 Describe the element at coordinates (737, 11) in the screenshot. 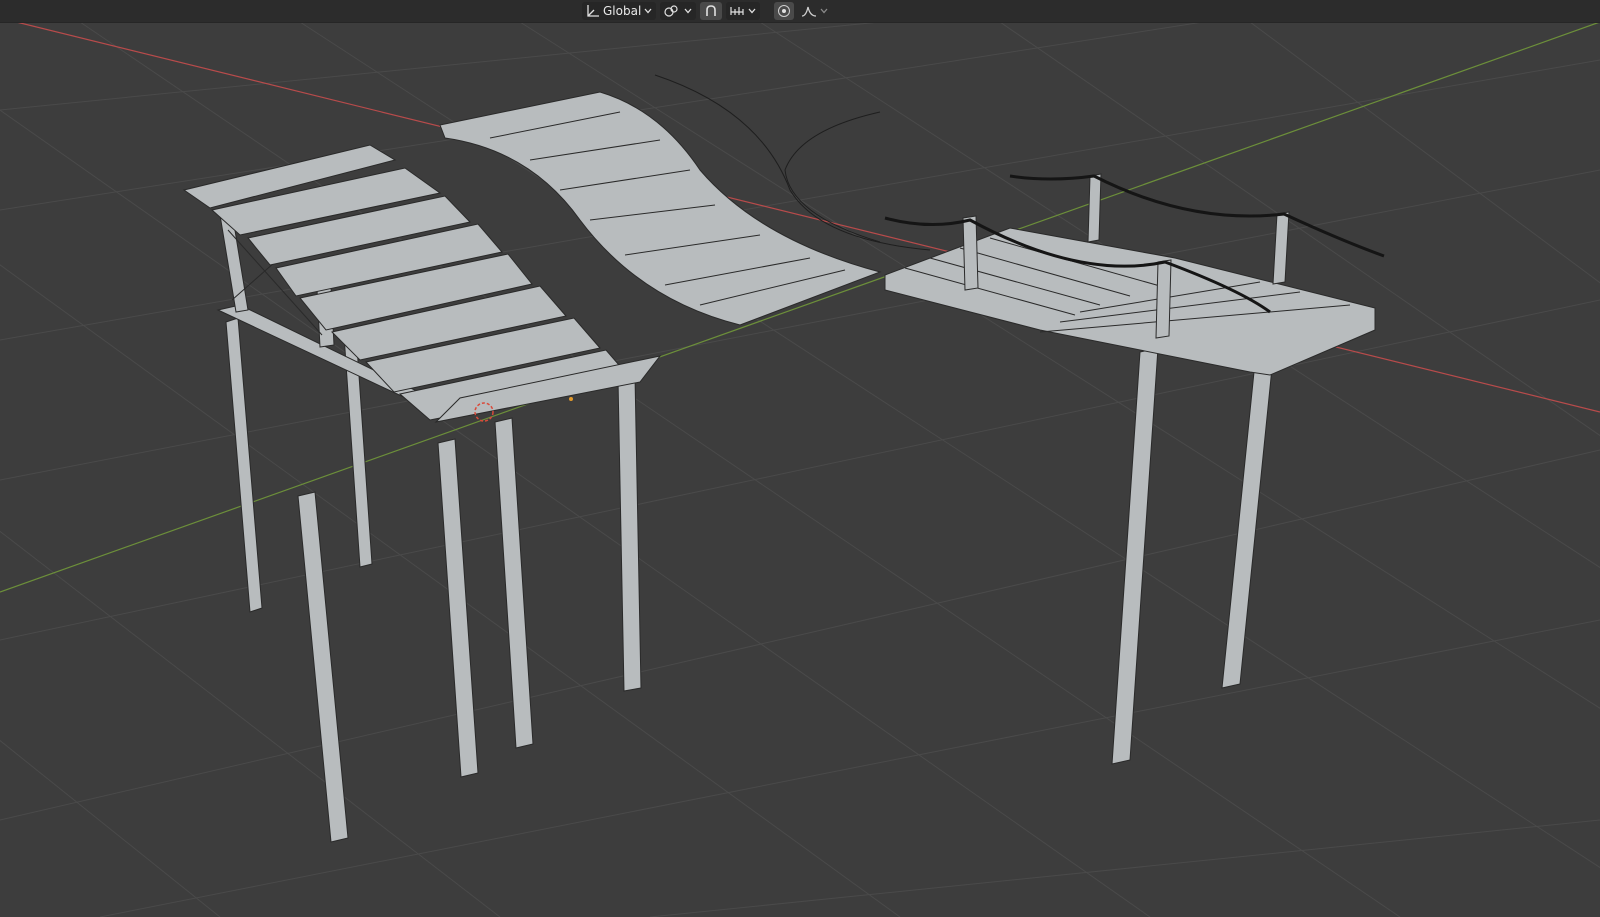

I see `snap-increment-icon` at that location.